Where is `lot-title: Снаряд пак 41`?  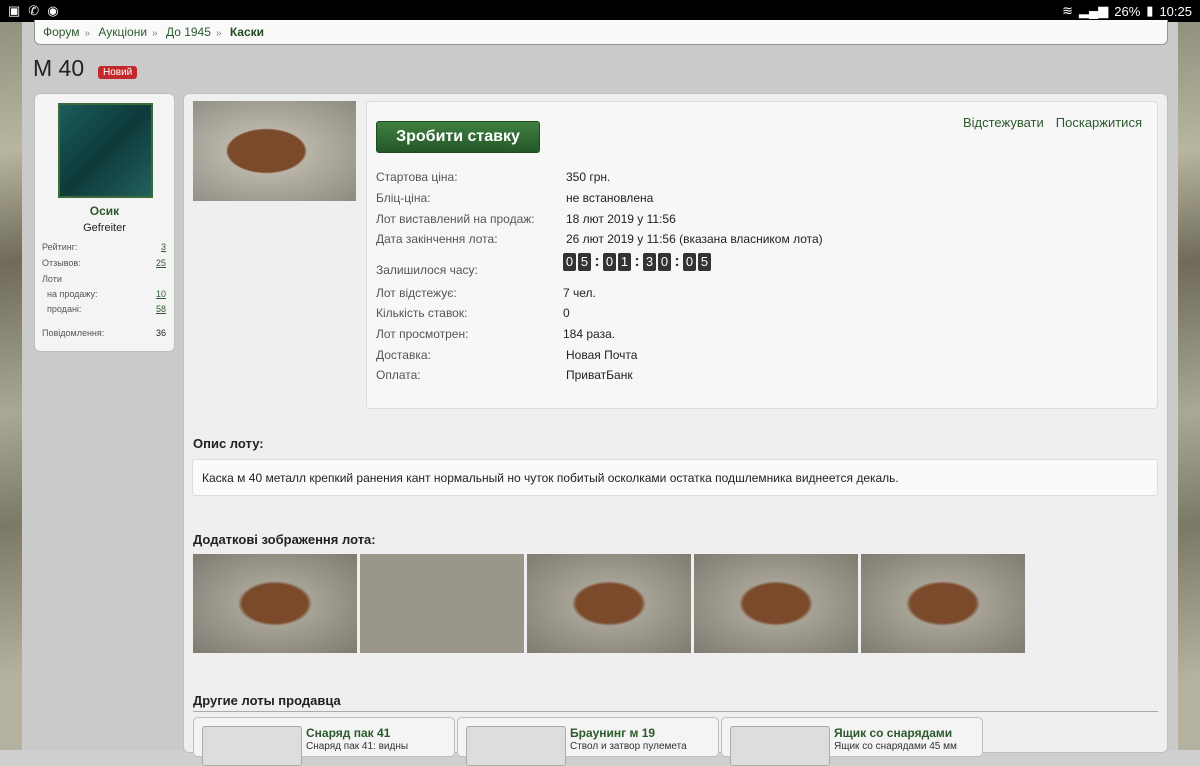
lot-title: Снаряд пак 41 is located at coordinates (348, 733).